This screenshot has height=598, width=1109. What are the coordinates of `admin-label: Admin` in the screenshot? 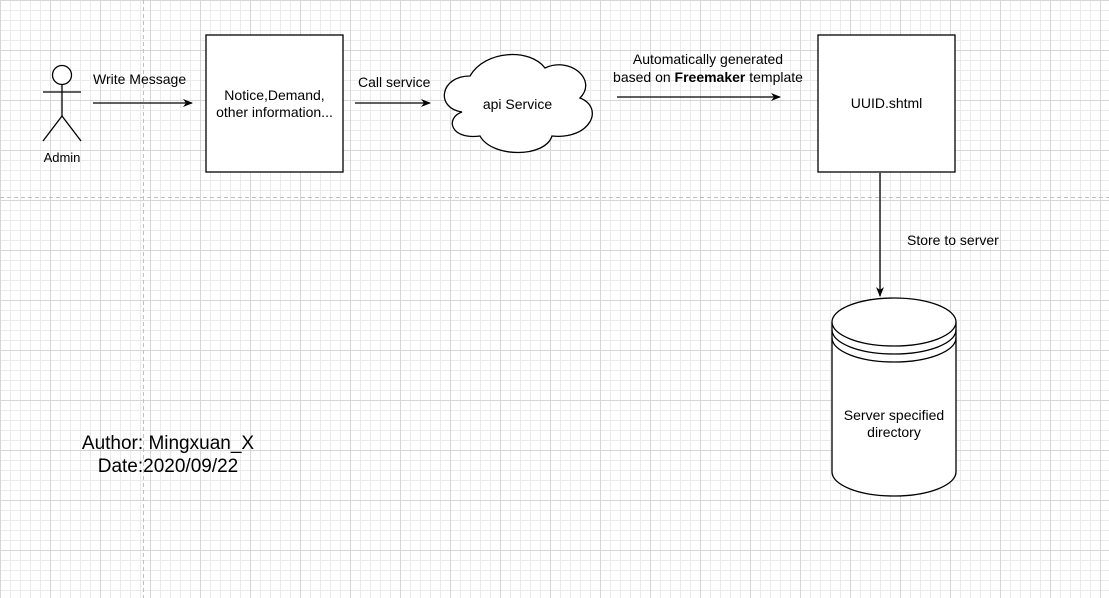 It's located at (62, 157).